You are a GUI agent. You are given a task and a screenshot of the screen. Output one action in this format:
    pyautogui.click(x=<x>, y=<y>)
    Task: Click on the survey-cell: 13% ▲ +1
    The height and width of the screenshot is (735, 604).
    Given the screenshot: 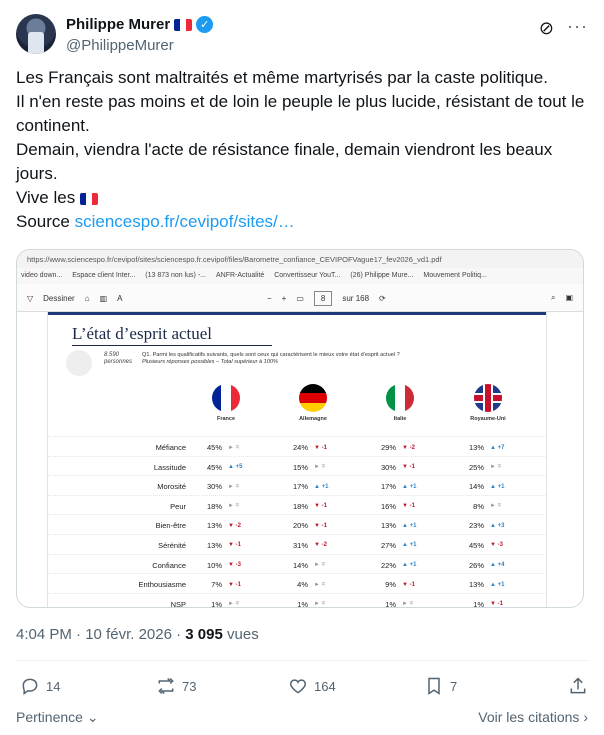 What is the action you would take?
    pyautogui.click(x=483, y=584)
    